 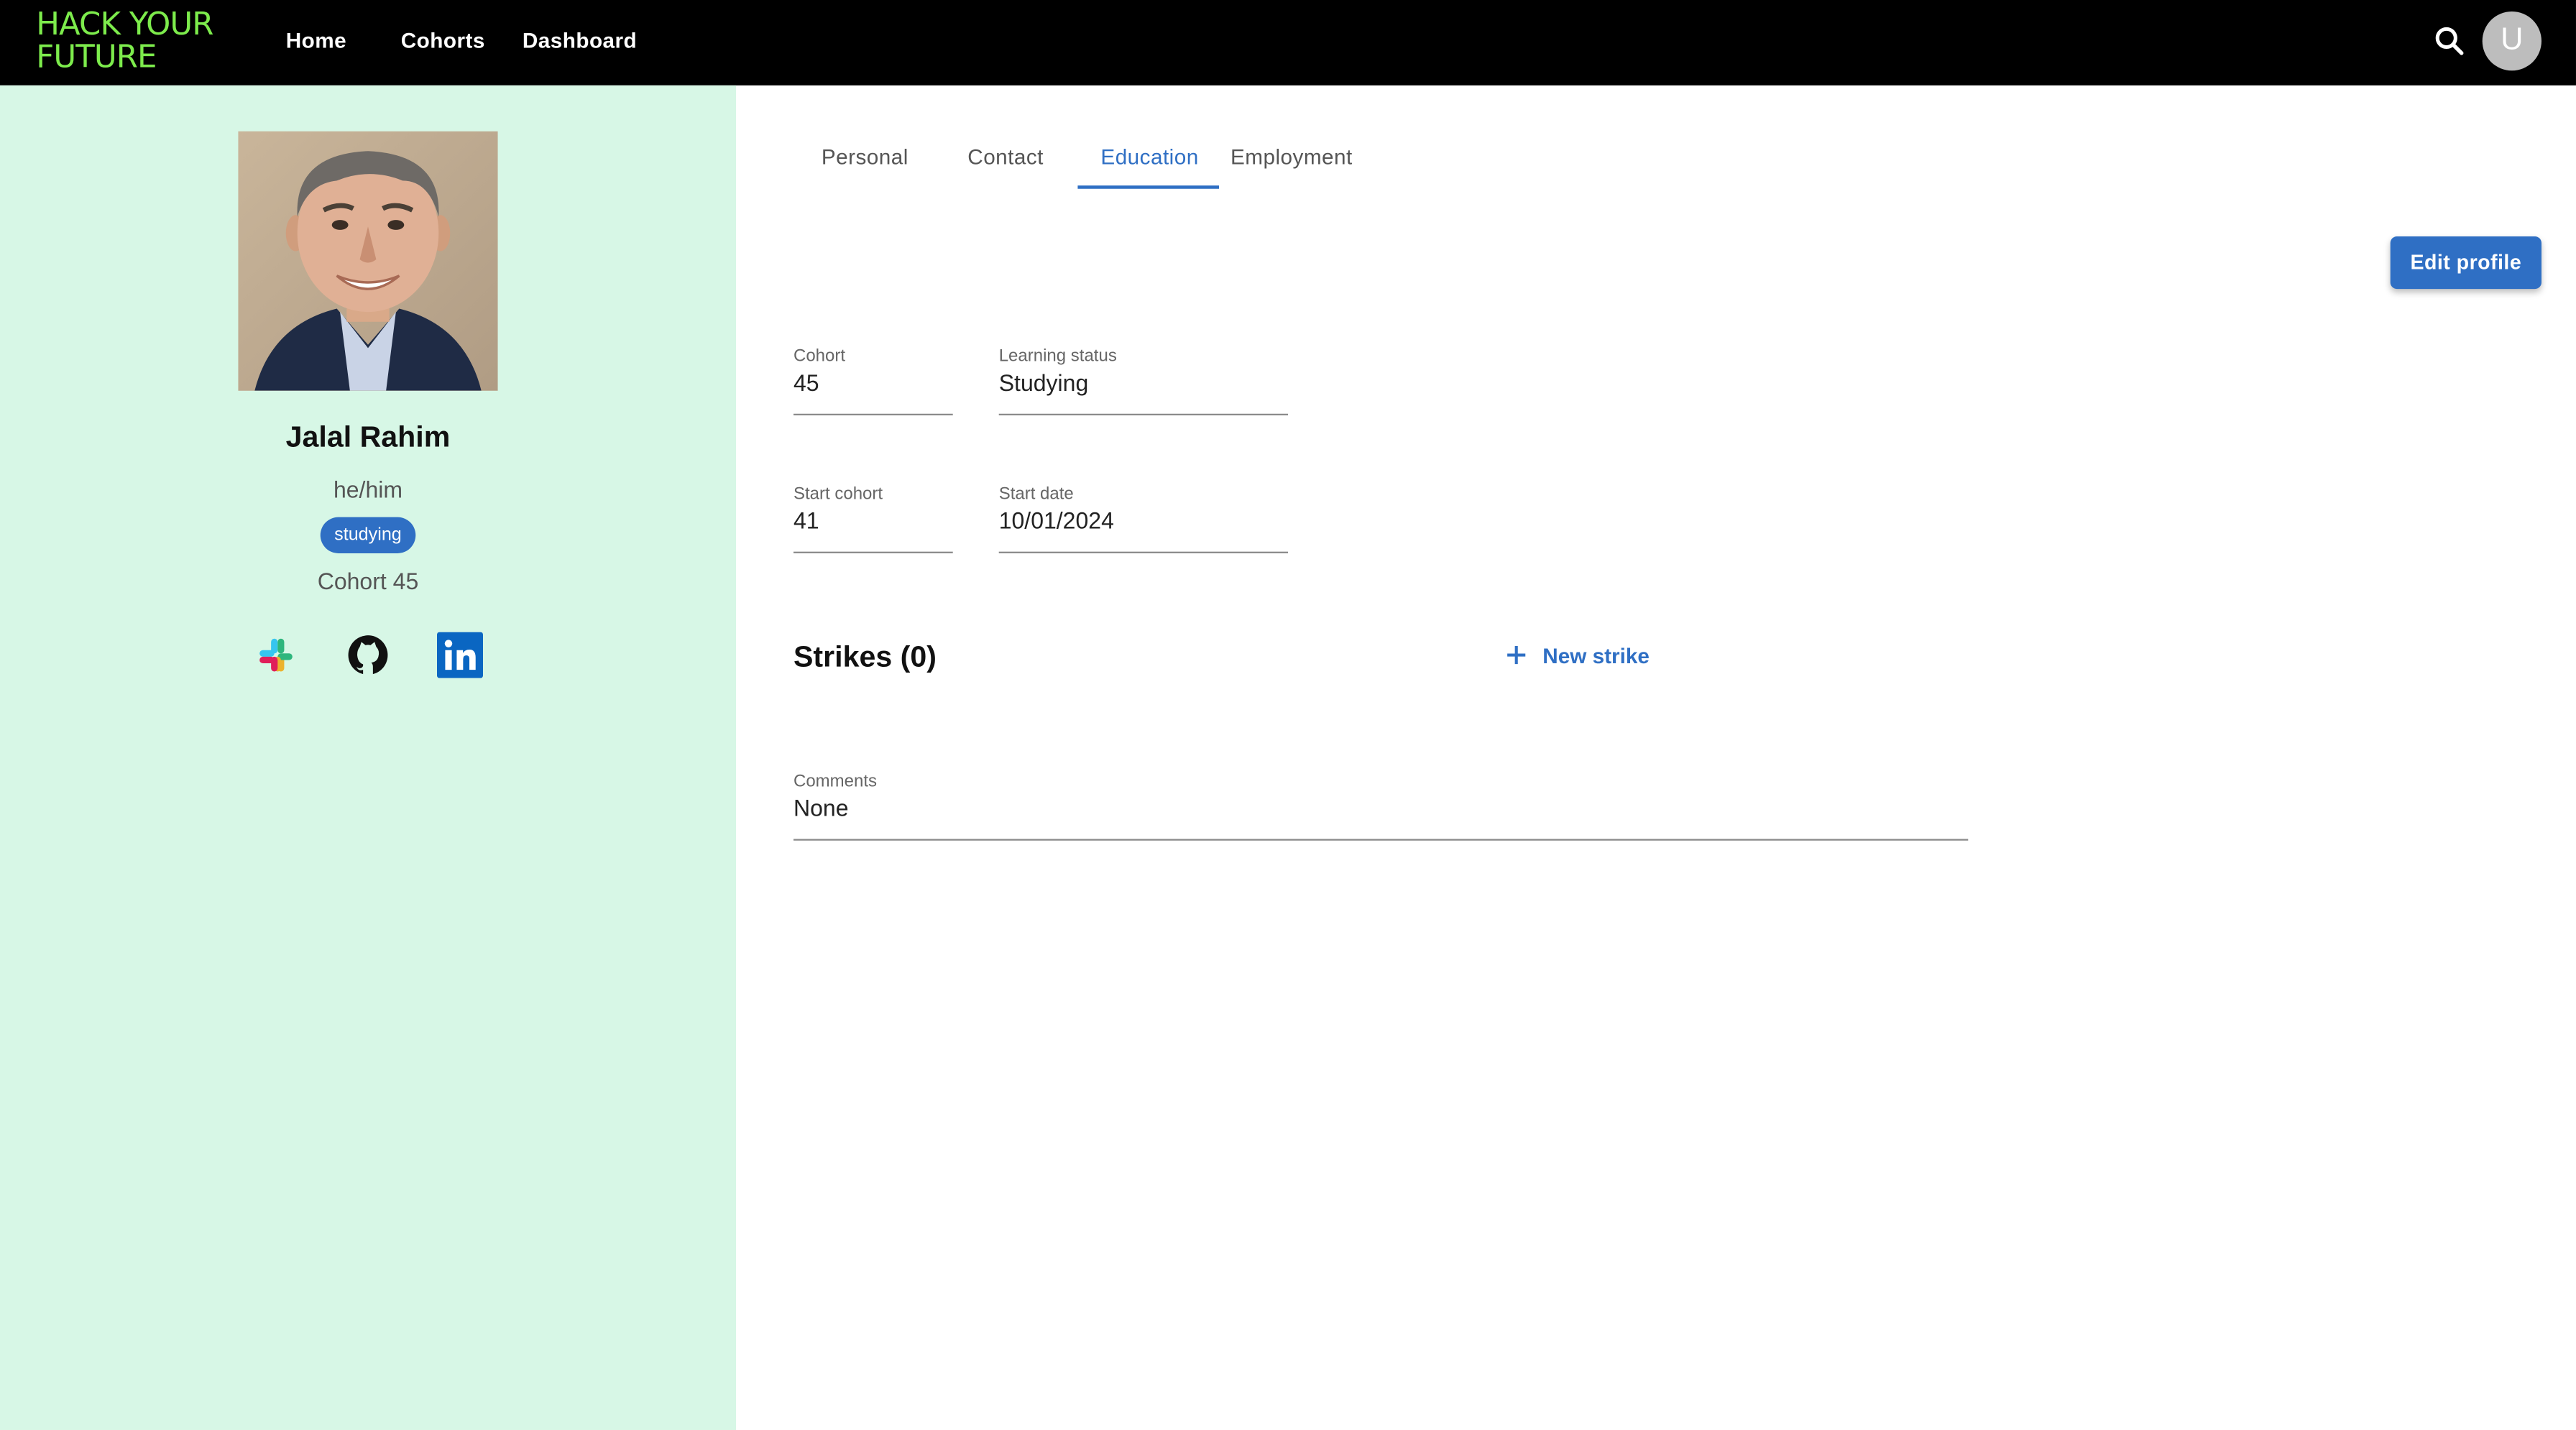 I want to click on logo-line-2: FUTURE, so click(x=96, y=57).